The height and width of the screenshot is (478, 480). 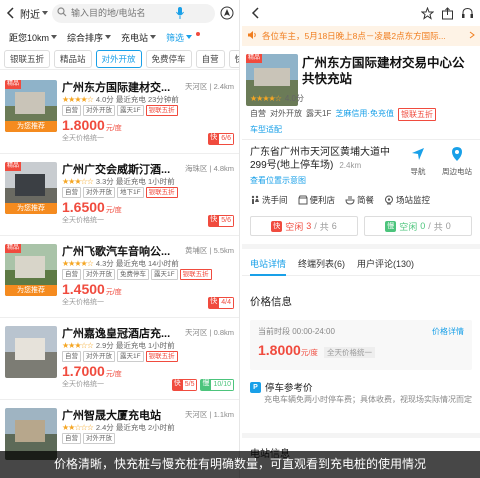 What do you see at coordinates (457, 155) in the screenshot?
I see `map-pin-icon` at bounding box center [457, 155].